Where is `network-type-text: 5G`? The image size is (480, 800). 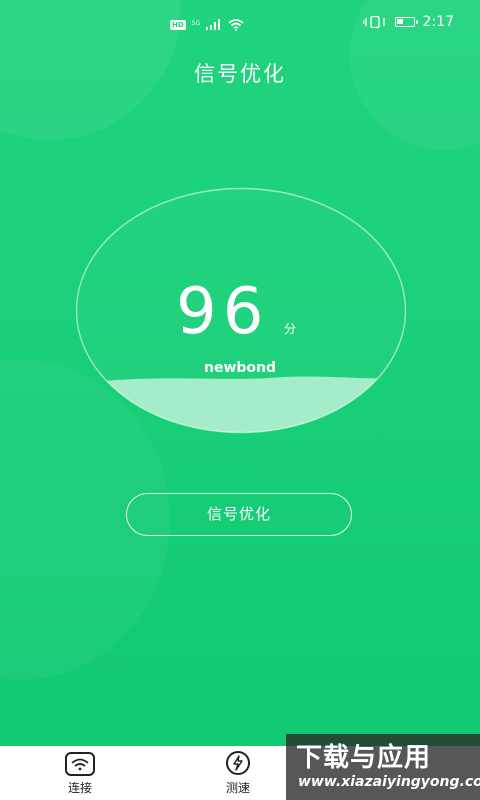
network-type-text: 5G is located at coordinates (196, 23).